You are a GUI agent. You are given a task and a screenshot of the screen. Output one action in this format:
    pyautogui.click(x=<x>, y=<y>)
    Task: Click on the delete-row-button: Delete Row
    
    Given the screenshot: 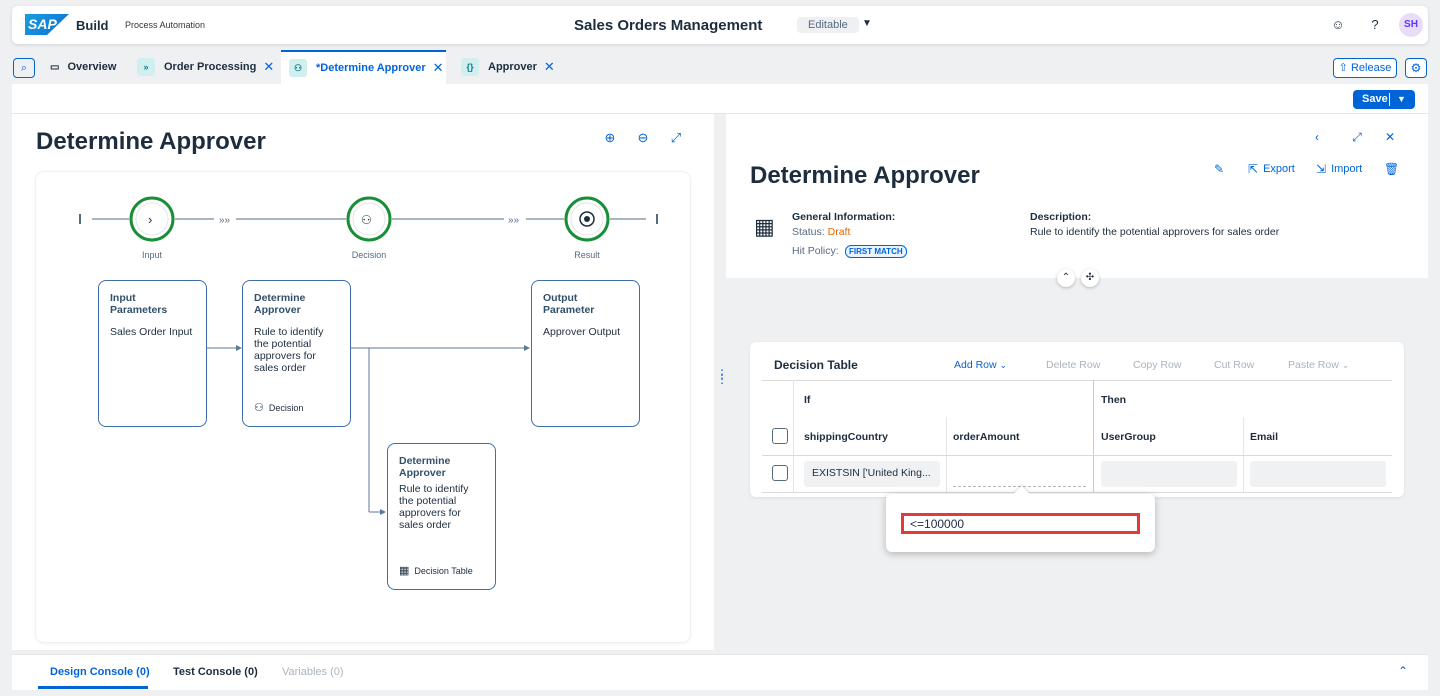 What is the action you would take?
    pyautogui.click(x=1073, y=365)
    